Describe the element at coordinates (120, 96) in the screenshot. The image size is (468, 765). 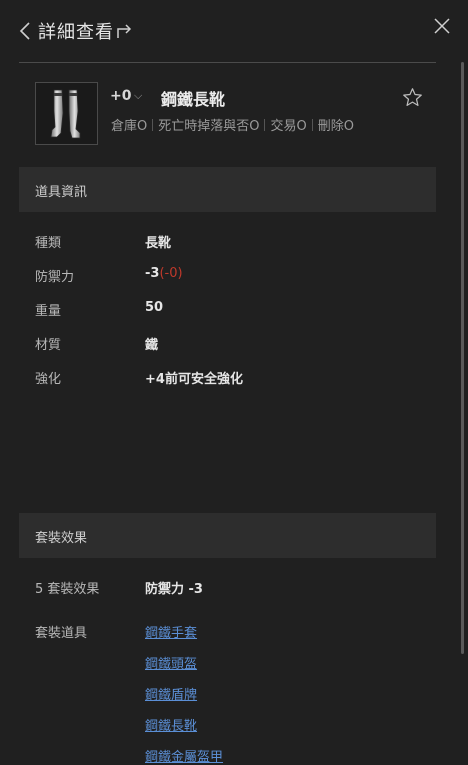
I see `enchant-level: +0` at that location.